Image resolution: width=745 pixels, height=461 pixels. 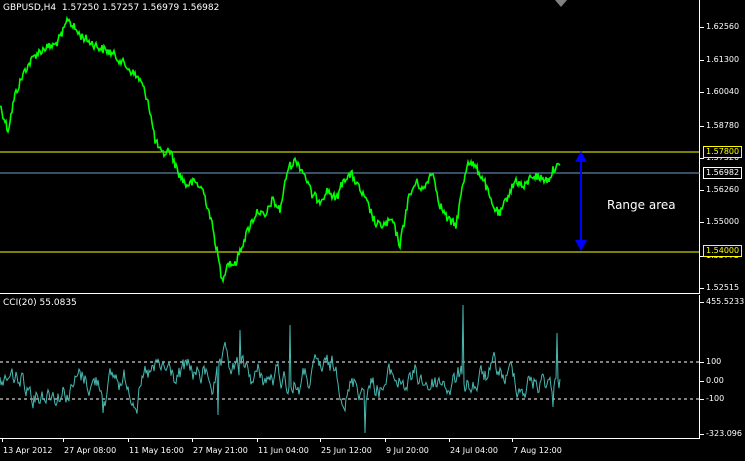 I want to click on indicator-title: CCI(20) 55.0835, so click(x=40, y=303).